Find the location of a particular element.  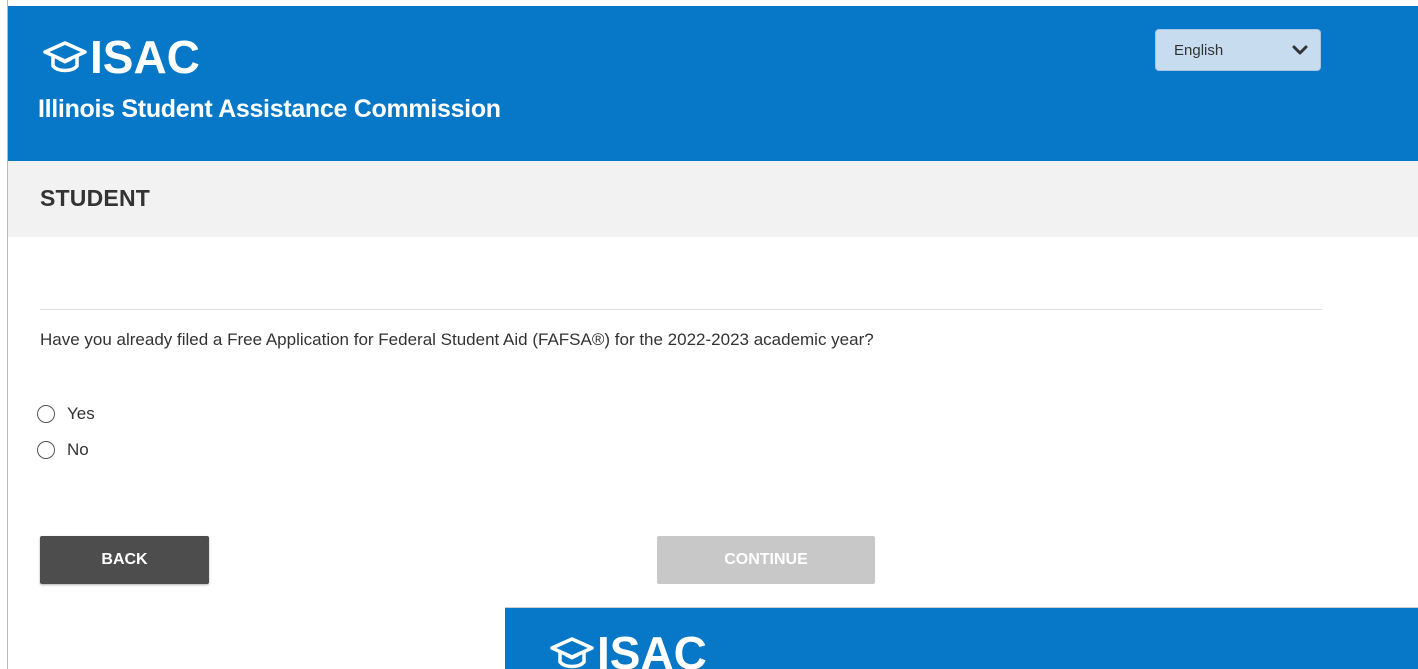

overlay-header-preview: ISAC is located at coordinates (961, 638).